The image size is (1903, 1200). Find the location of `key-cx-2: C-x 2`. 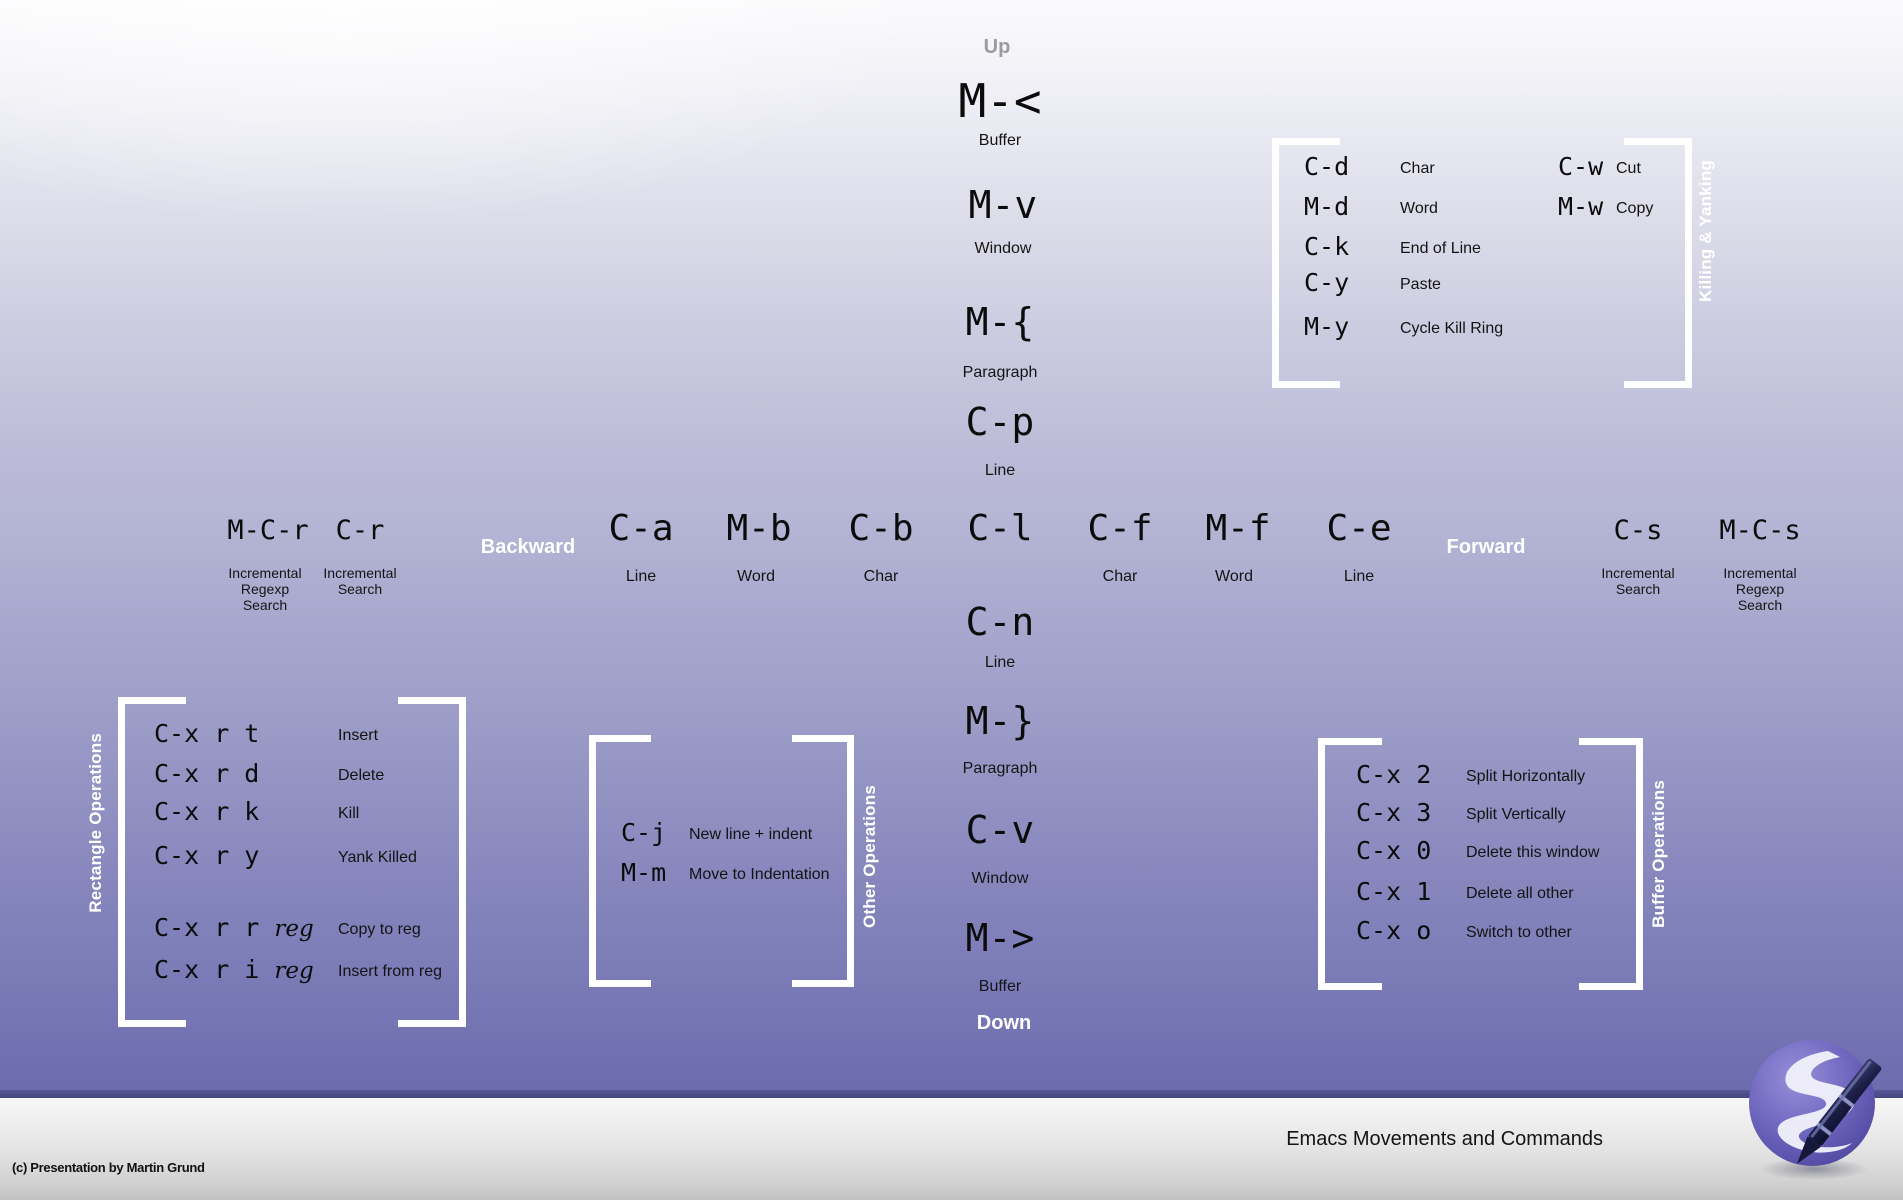

key-cx-2: C-x 2 is located at coordinates (1394, 774).